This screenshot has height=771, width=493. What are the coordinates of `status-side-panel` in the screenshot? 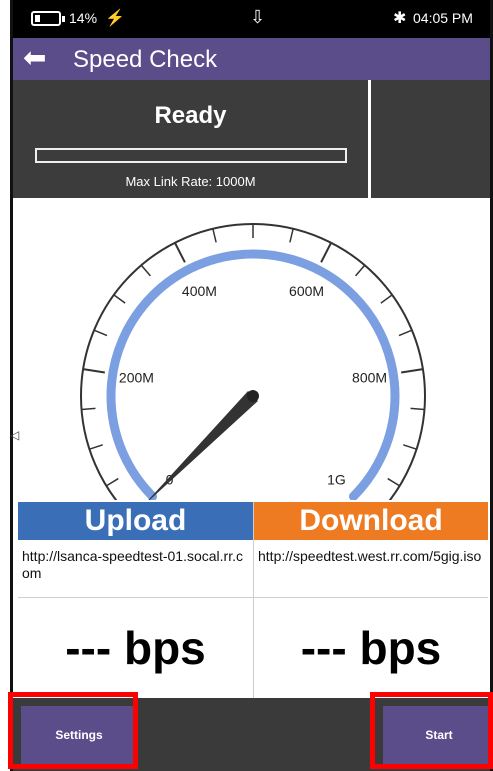 It's located at (430, 139).